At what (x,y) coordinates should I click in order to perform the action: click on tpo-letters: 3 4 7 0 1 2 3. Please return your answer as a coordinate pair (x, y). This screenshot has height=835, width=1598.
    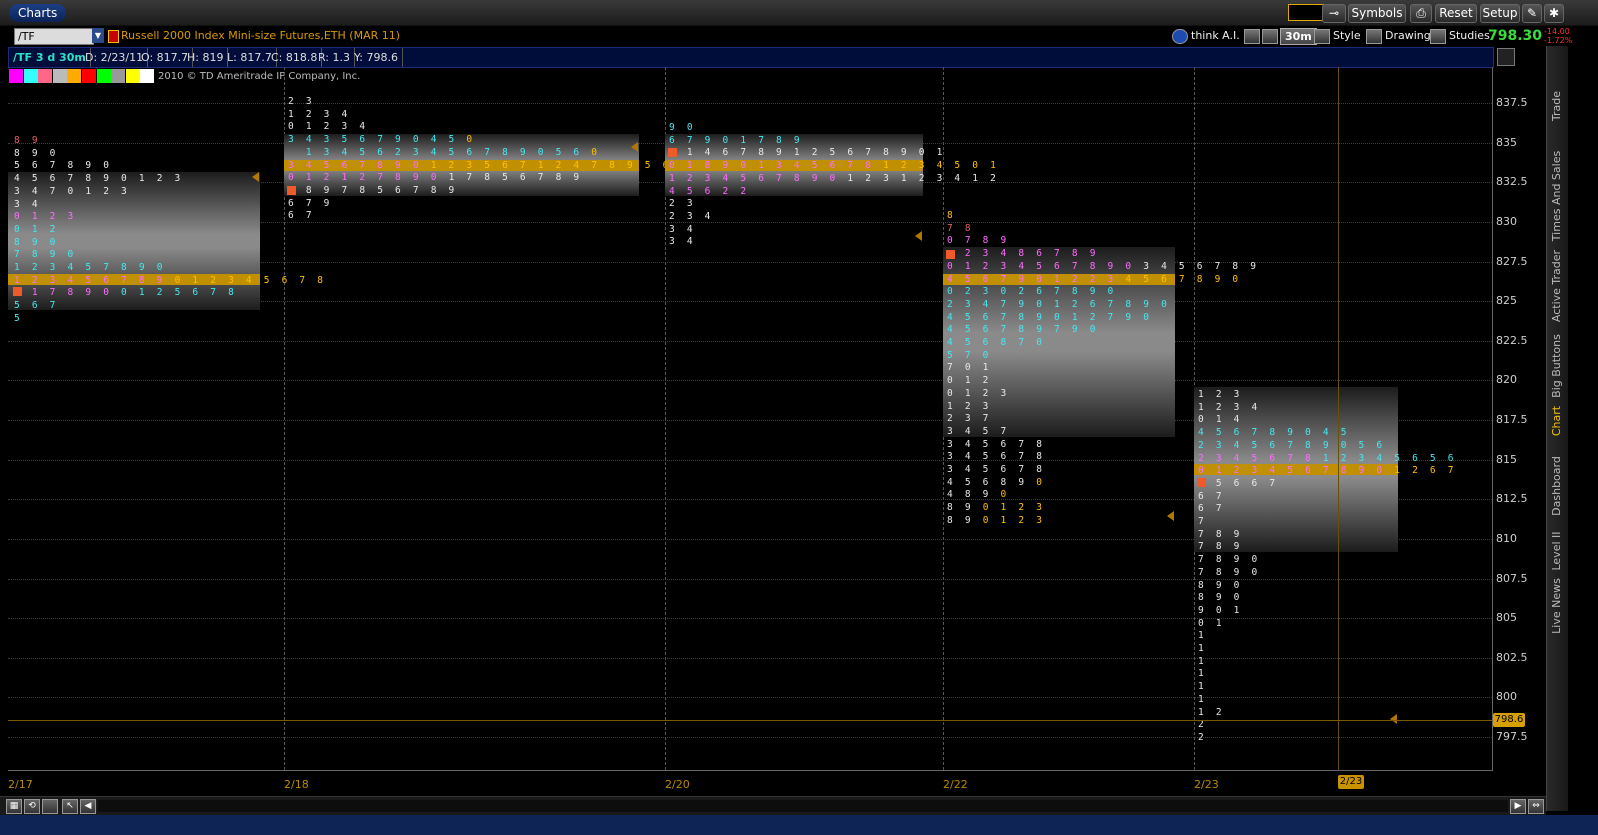
    Looking at the image, I should click on (72, 191).